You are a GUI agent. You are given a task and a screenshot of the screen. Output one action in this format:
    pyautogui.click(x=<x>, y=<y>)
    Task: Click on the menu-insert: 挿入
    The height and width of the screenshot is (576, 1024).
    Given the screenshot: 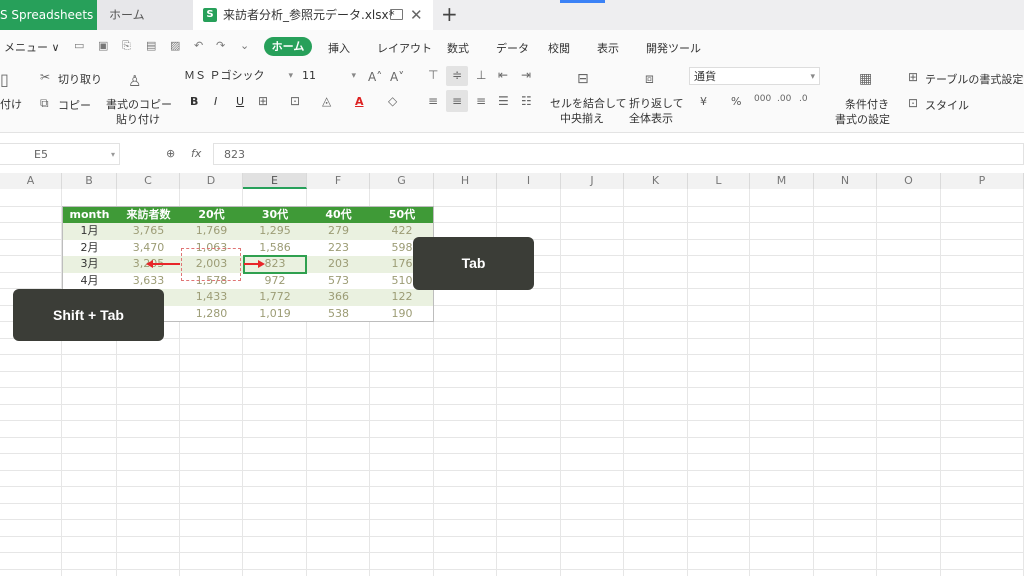 What is the action you would take?
    pyautogui.click(x=339, y=48)
    